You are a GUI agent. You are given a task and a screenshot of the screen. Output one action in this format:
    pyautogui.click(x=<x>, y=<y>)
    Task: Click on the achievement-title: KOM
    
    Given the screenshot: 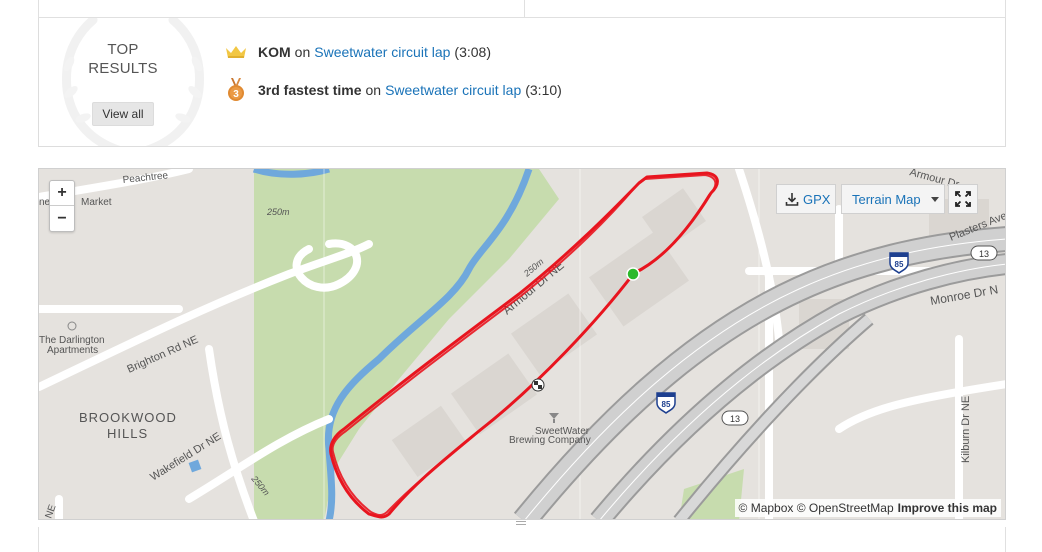 What is the action you would take?
    pyautogui.click(x=274, y=52)
    